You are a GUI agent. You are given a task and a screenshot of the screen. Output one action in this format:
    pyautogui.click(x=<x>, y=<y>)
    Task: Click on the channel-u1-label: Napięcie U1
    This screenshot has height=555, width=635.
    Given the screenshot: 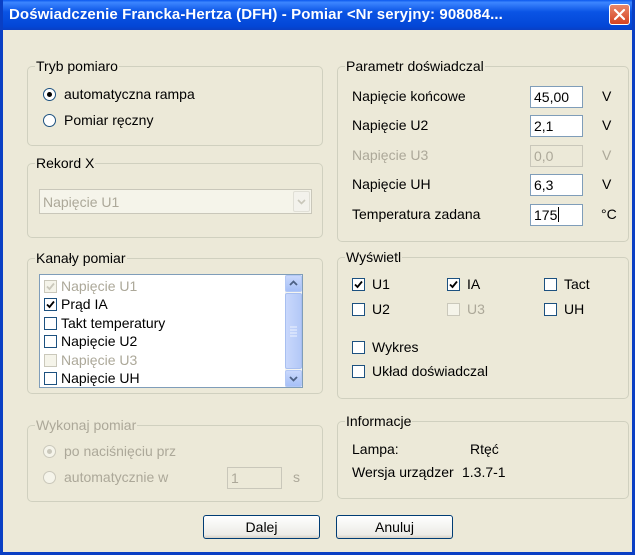 What is the action you would take?
    pyautogui.click(x=99, y=286)
    